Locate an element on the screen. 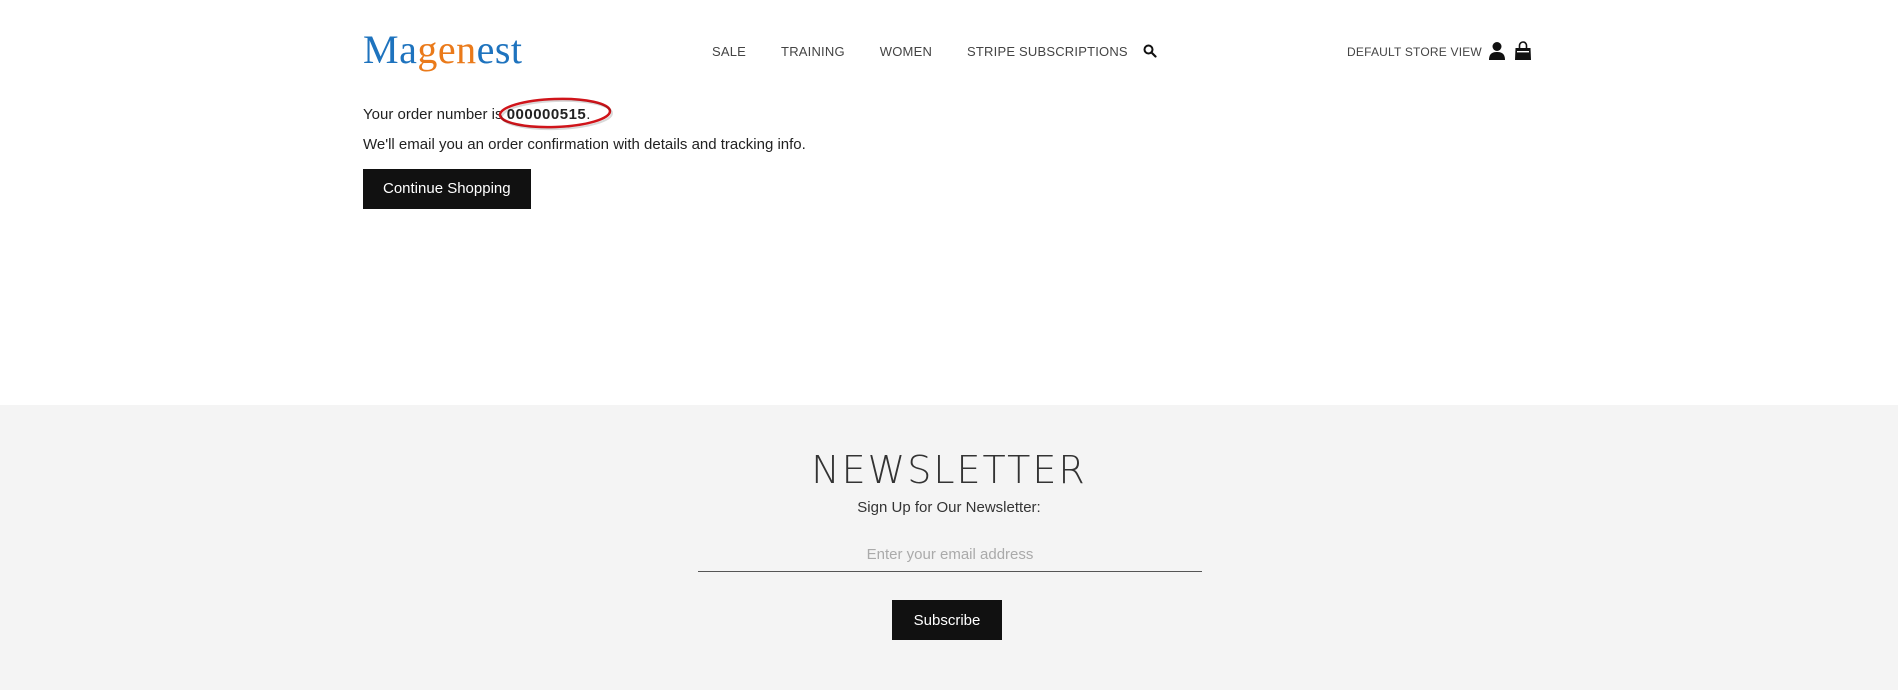 The image size is (1898, 690). order-number-value: 000000515 is located at coordinates (546, 114).